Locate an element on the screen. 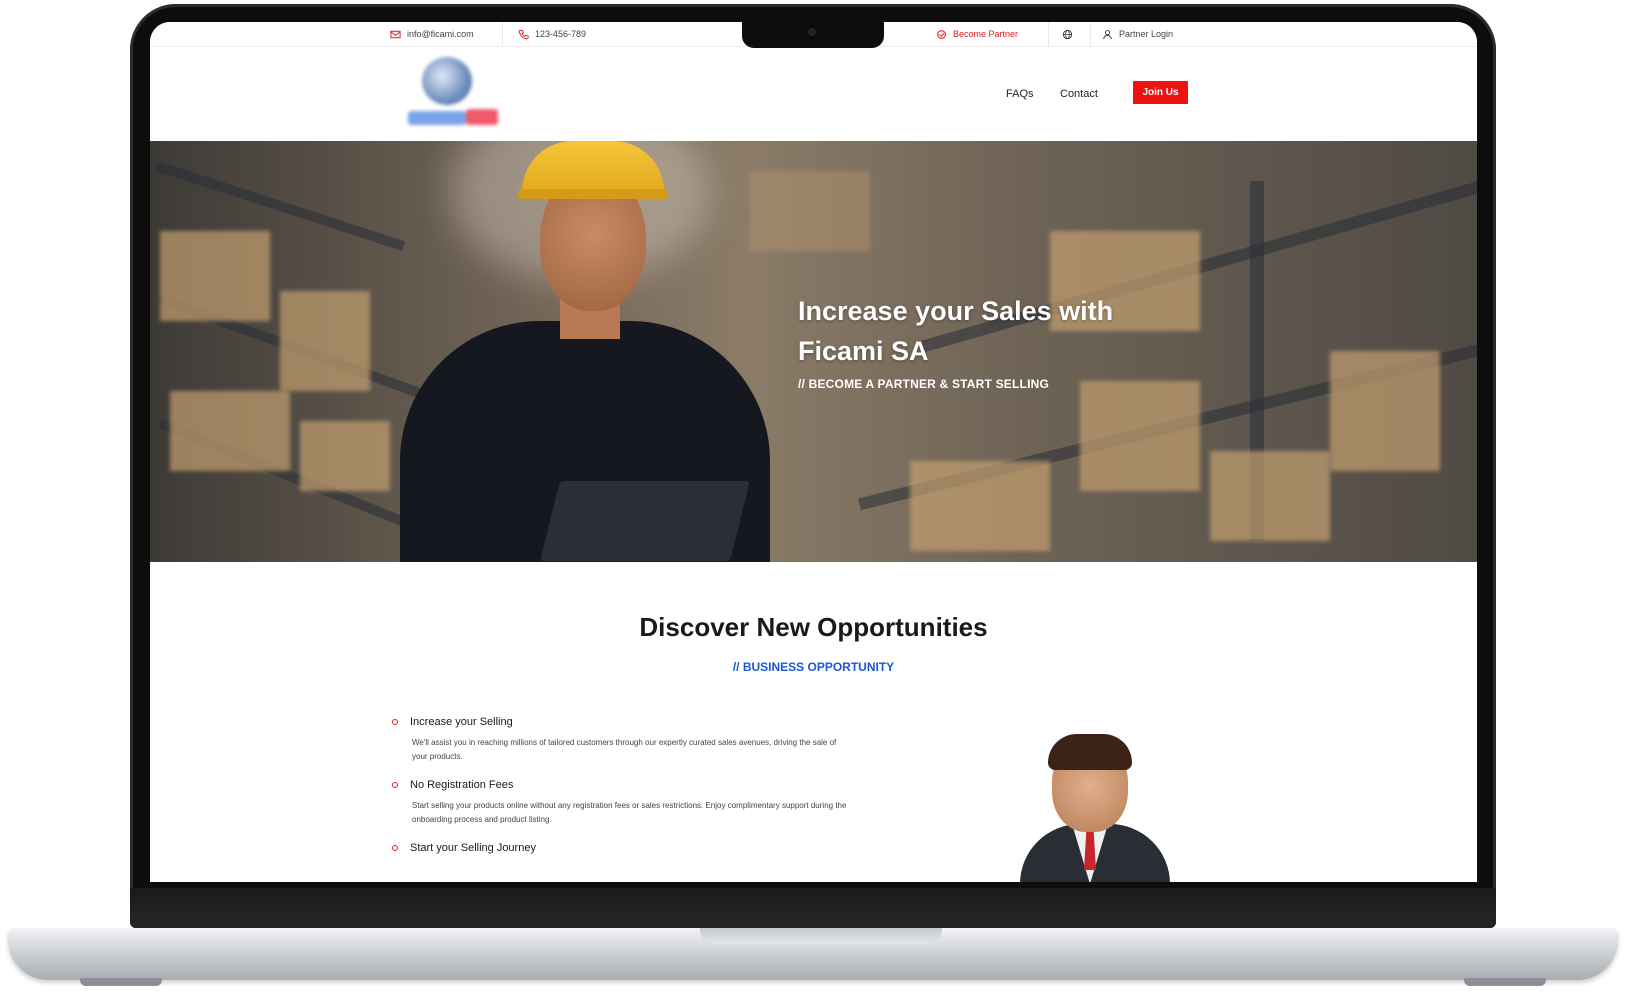  email-text: info@ficami.com is located at coordinates (440, 34).